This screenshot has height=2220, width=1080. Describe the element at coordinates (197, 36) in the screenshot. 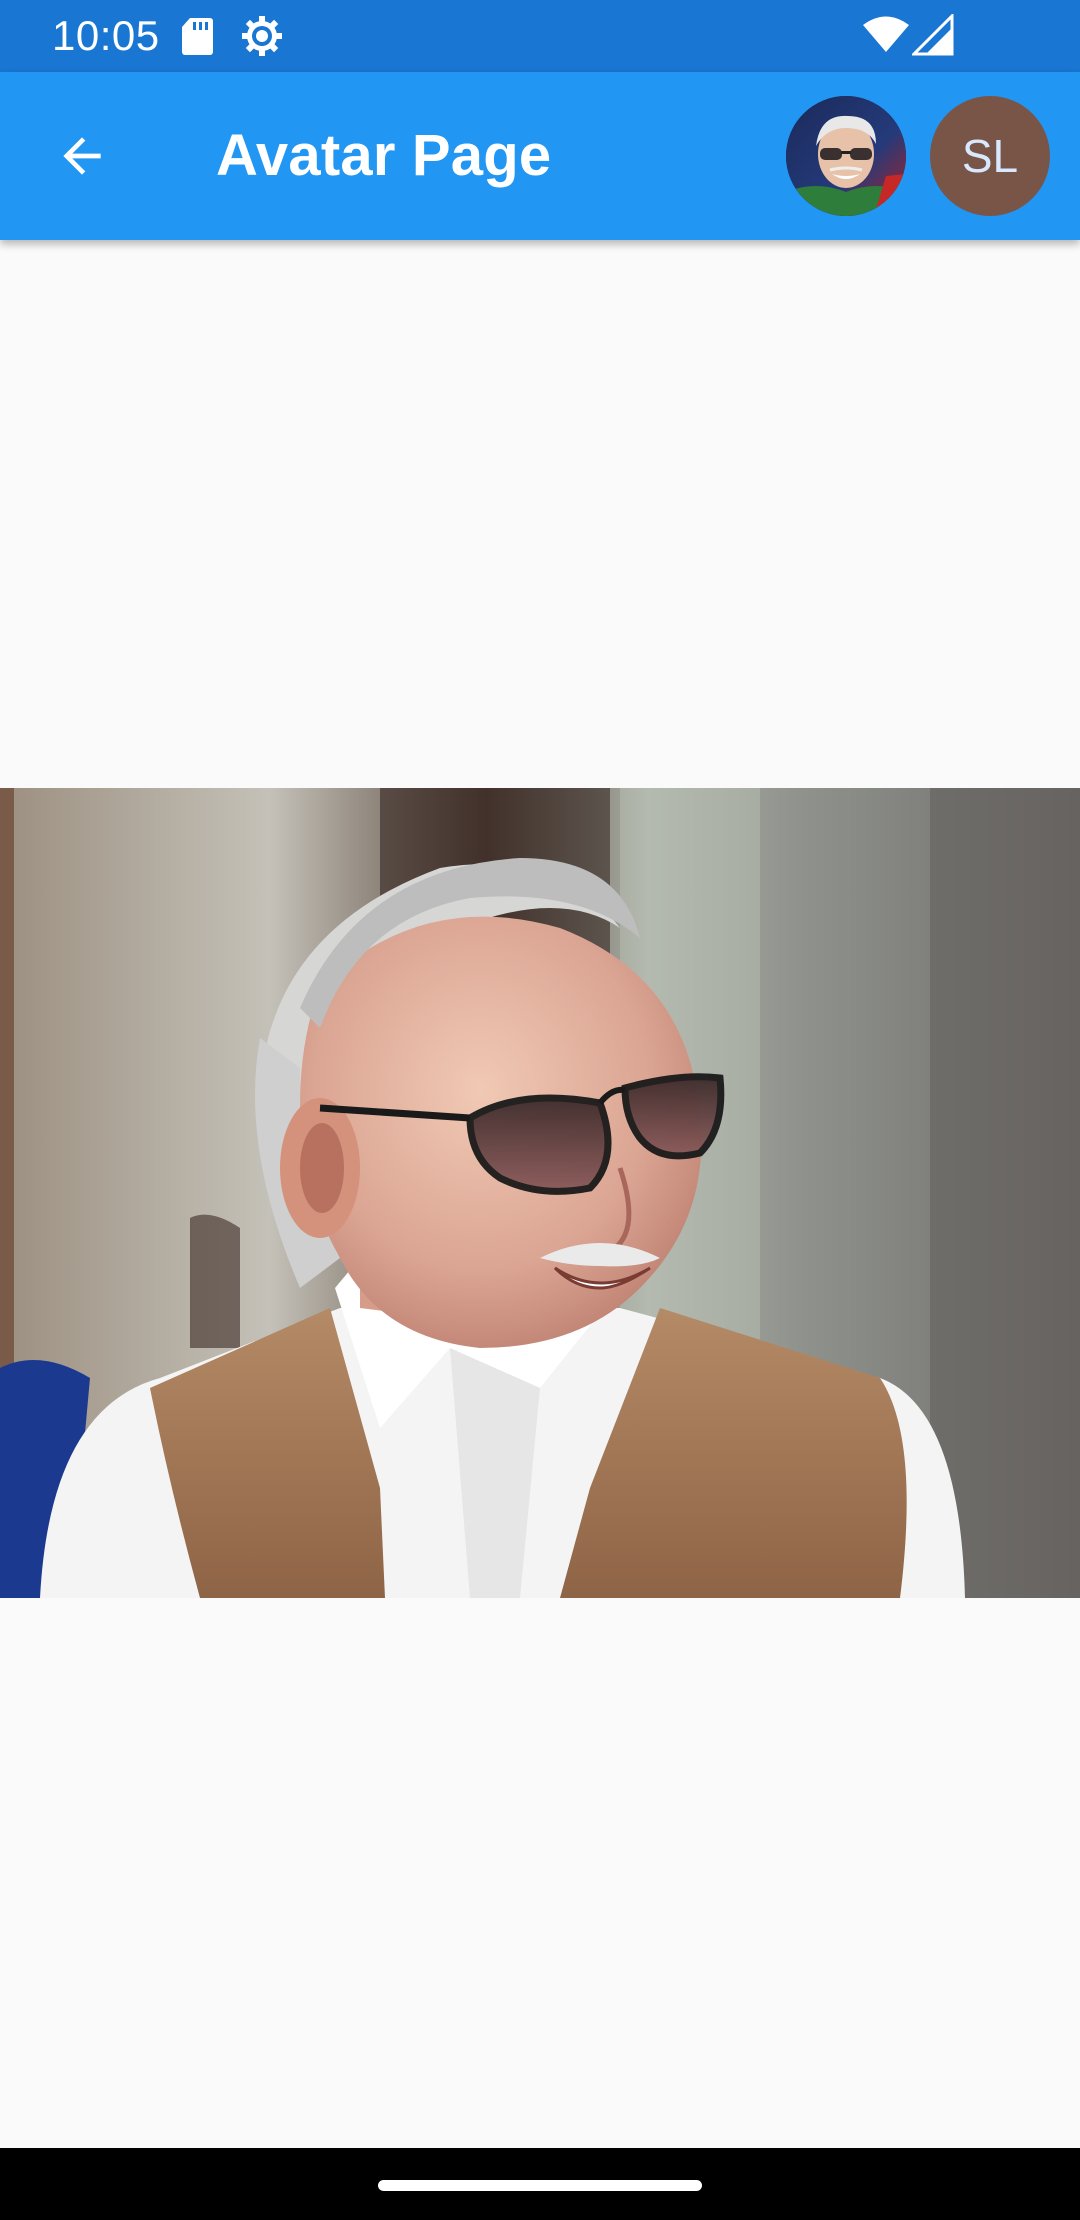

I see `sd-card-icon` at that location.